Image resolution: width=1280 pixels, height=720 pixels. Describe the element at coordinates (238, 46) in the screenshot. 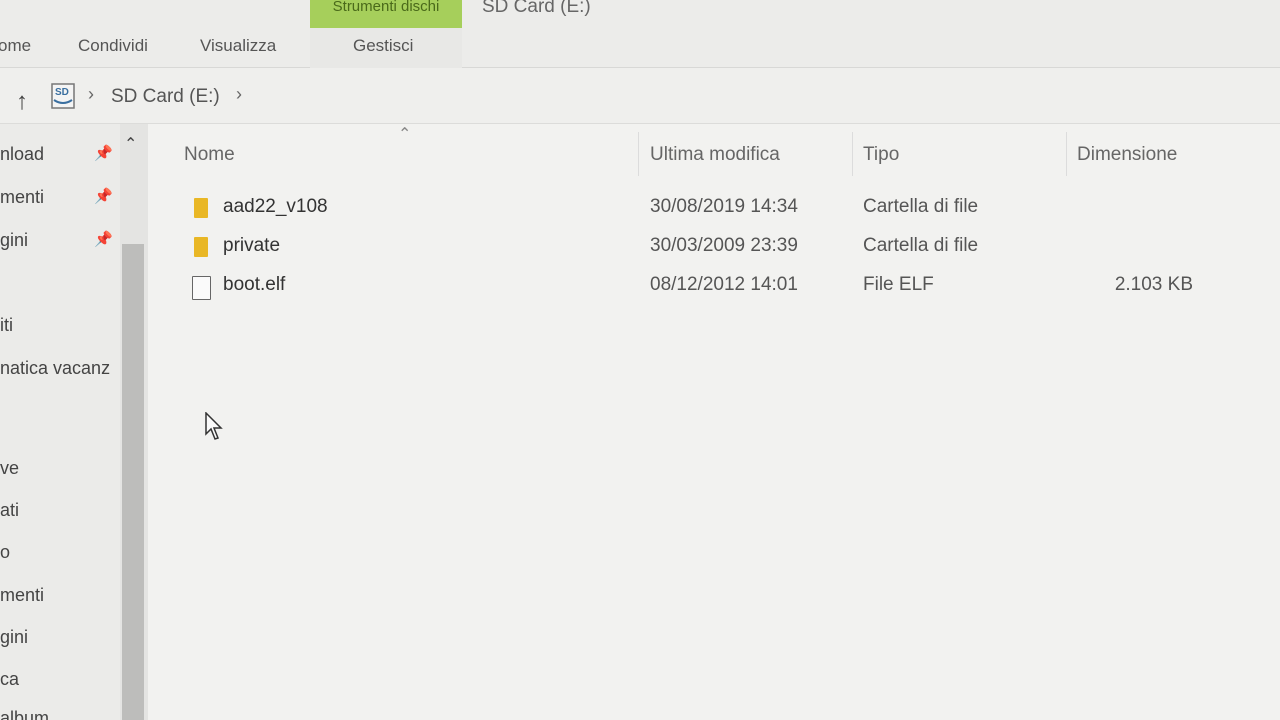

I see `tab-view: Visualizza` at that location.